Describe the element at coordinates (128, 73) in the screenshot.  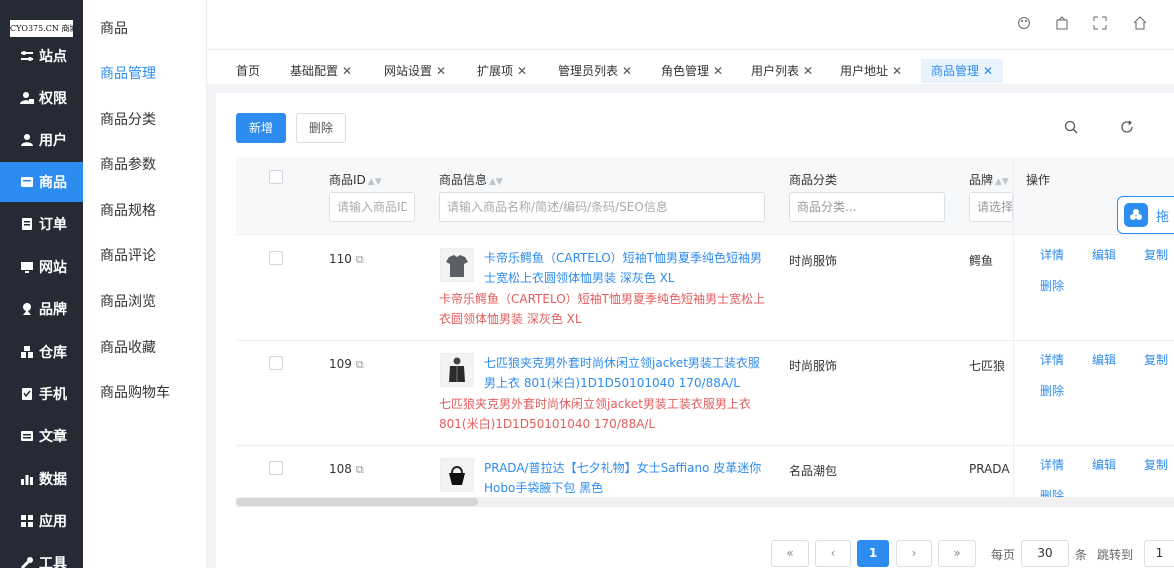
I see `submenu-item-goods-manage: 商品管理` at that location.